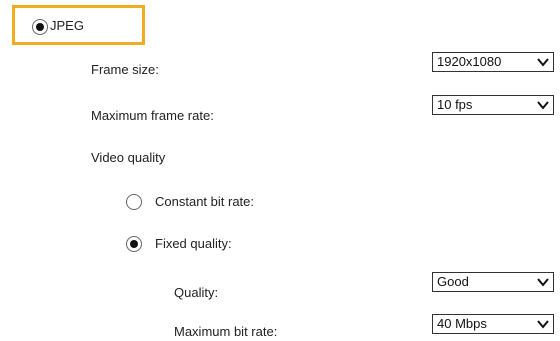 This screenshot has height=341, width=560. What do you see at coordinates (462, 323) in the screenshot?
I see `max-bit-rate-value: 40 Mbps` at bounding box center [462, 323].